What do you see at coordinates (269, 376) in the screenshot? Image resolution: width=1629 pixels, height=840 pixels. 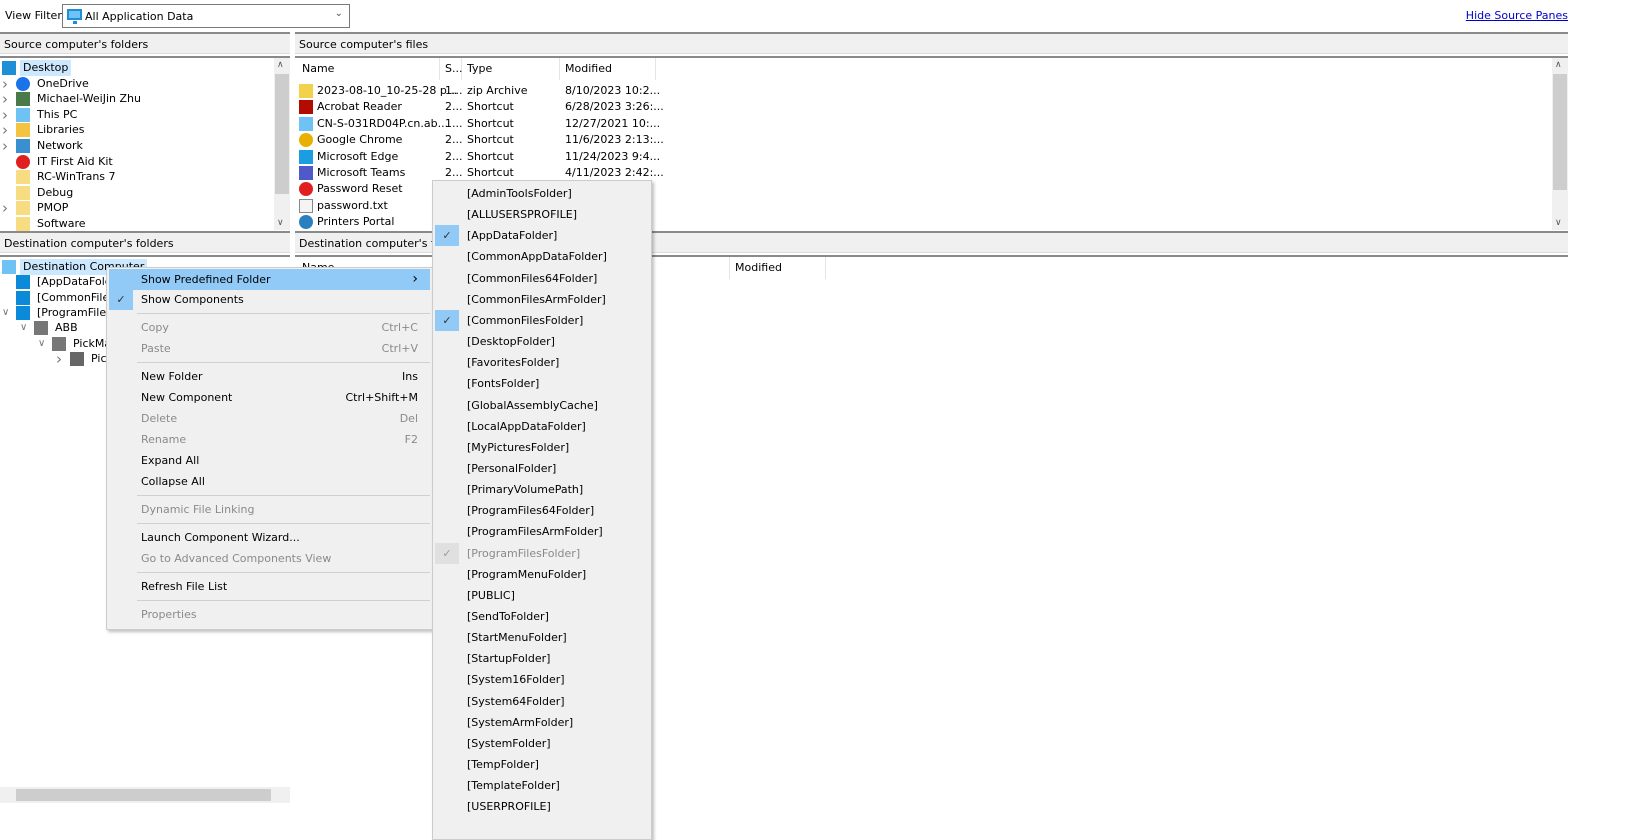 I see `menu-item-new-folder: New Folder Ins` at bounding box center [269, 376].